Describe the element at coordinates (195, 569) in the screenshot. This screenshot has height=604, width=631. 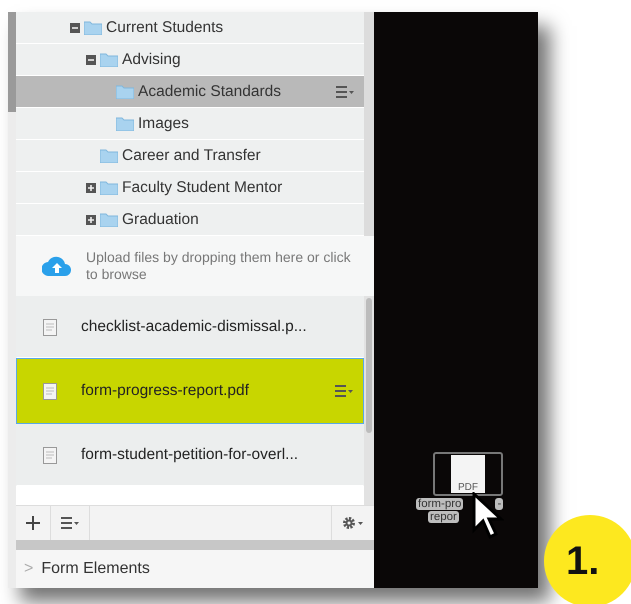
I see `section-header: > Form Elements` at that location.